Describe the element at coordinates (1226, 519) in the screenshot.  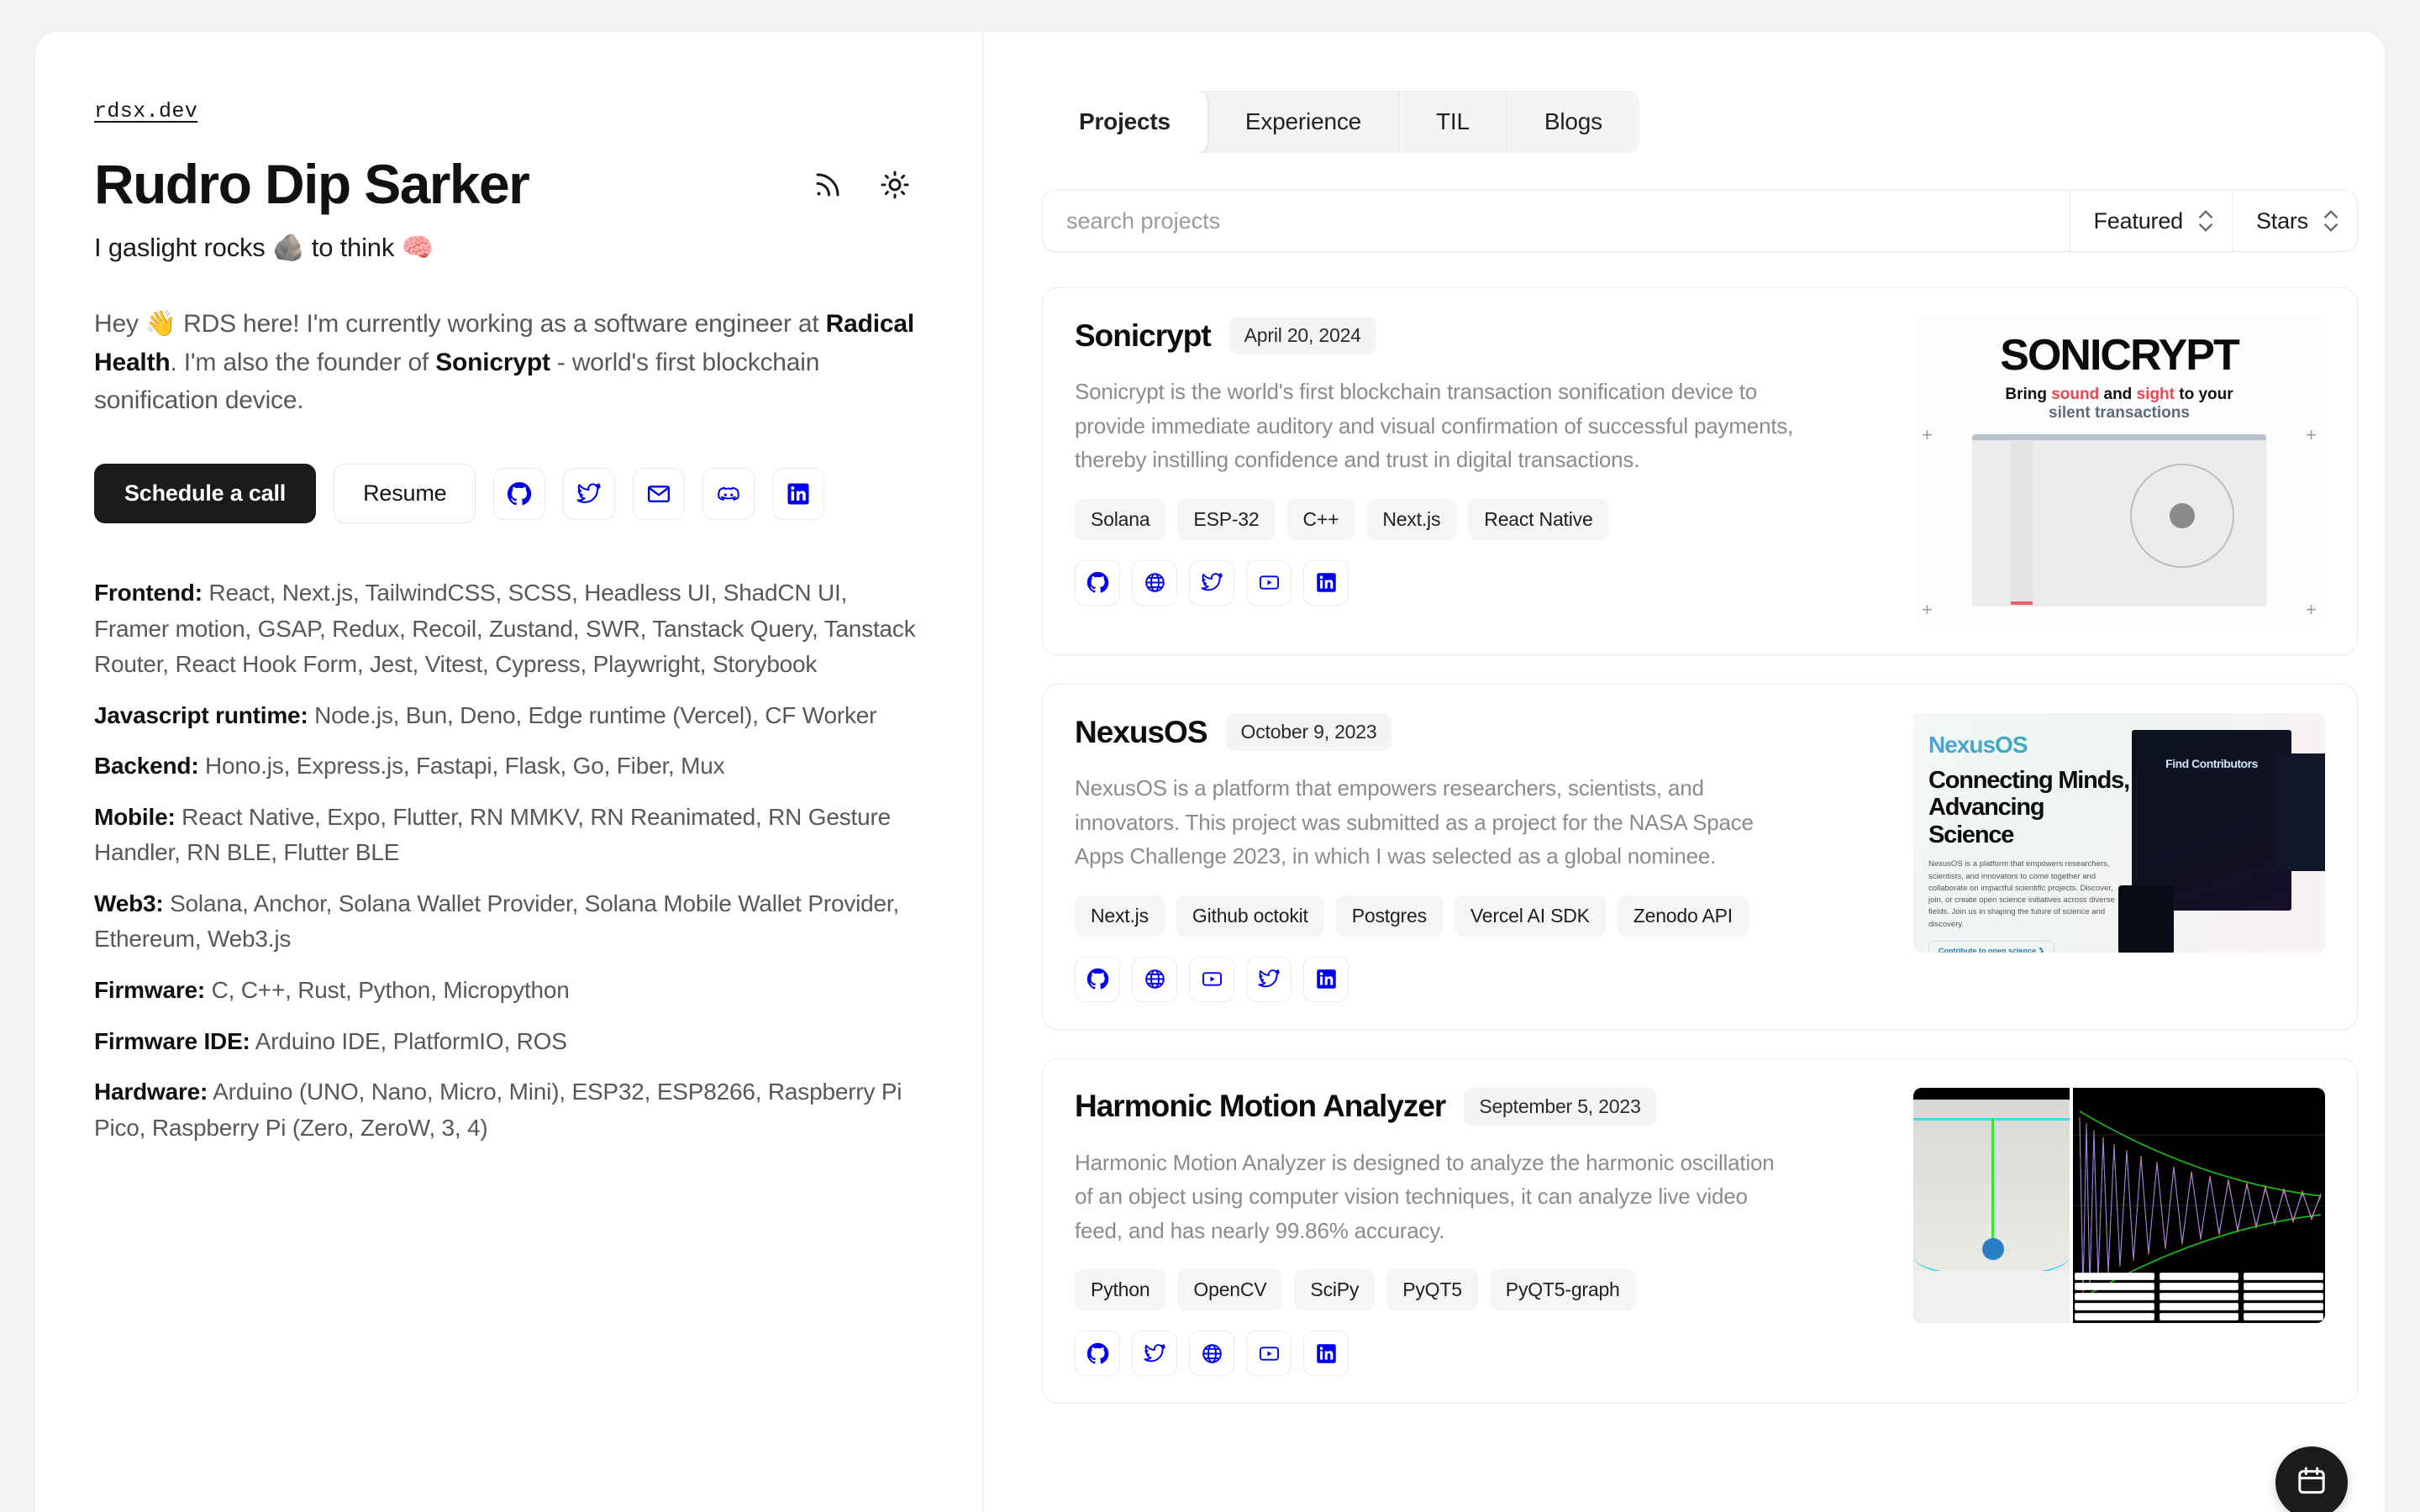
I see `project-tag: ESP-32` at that location.